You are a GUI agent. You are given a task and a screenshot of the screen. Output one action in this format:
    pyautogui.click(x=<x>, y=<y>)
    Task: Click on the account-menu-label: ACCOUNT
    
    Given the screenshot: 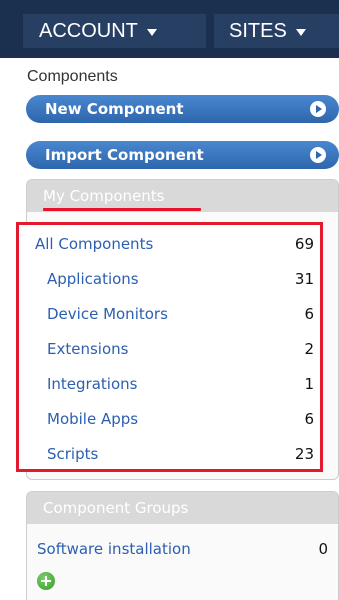 What is the action you would take?
    pyautogui.click(x=88, y=31)
    